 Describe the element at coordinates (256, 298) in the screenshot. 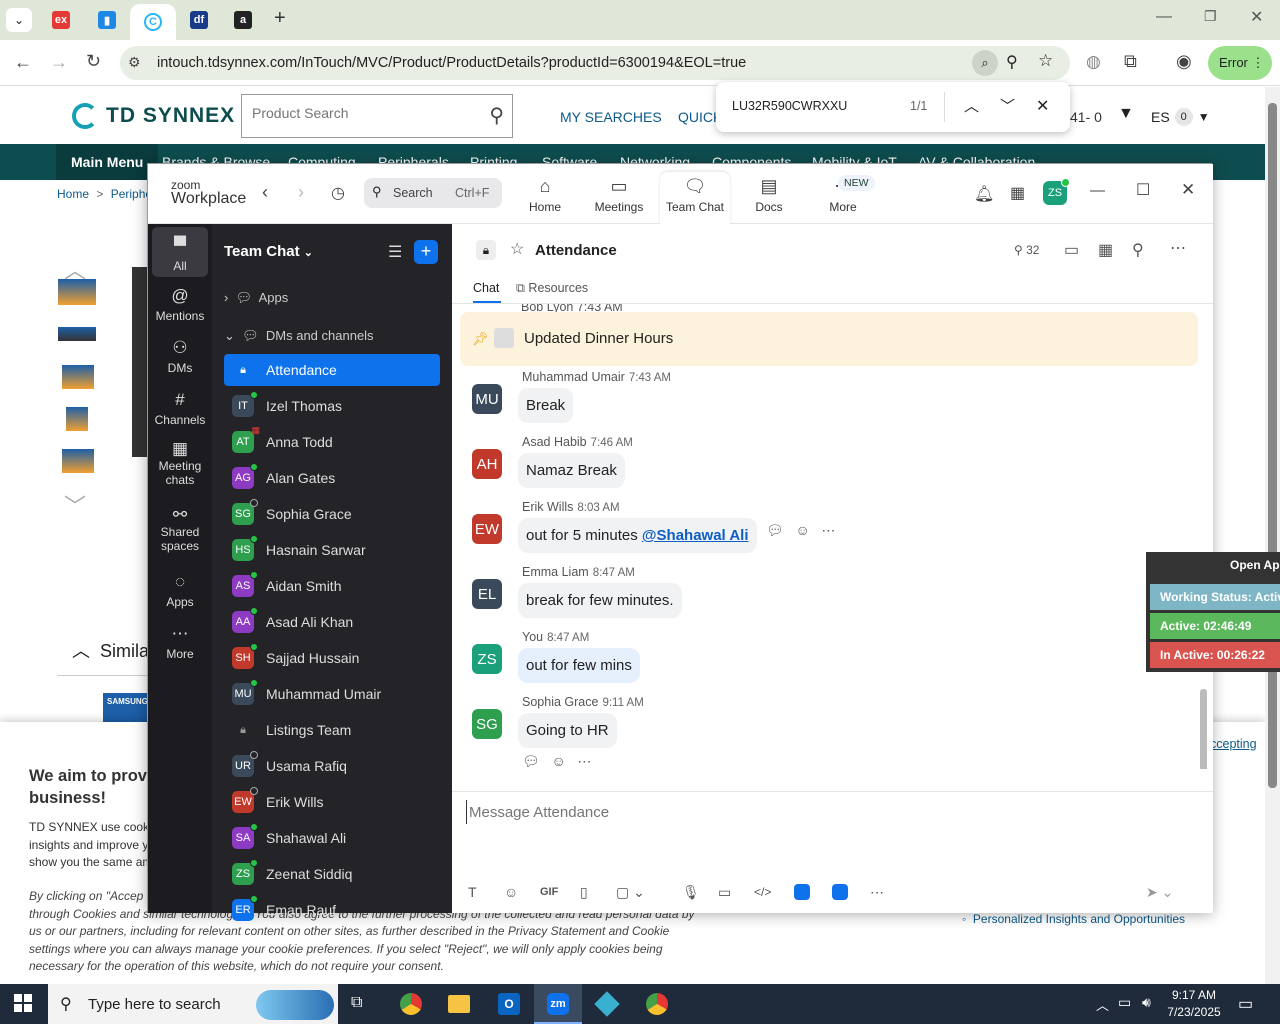

I see `apps-section: › 💬︎ Apps` at that location.